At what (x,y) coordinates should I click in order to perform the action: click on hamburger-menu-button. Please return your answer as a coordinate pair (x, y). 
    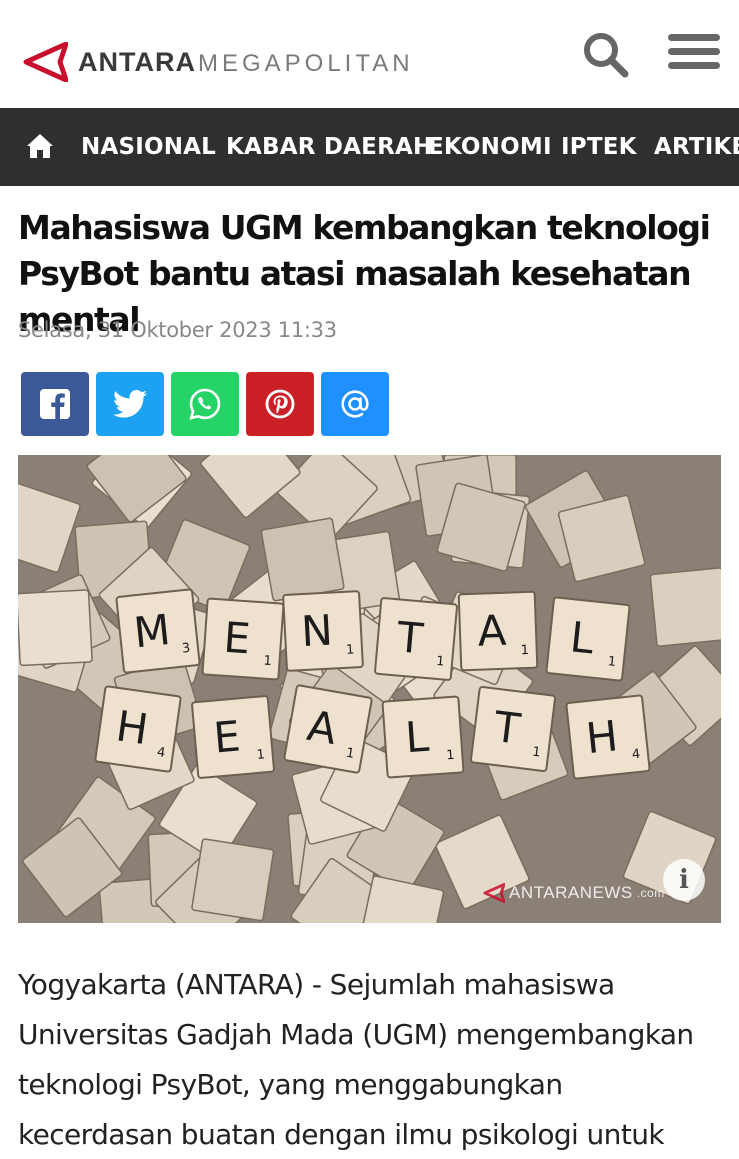
    Looking at the image, I should click on (694, 54).